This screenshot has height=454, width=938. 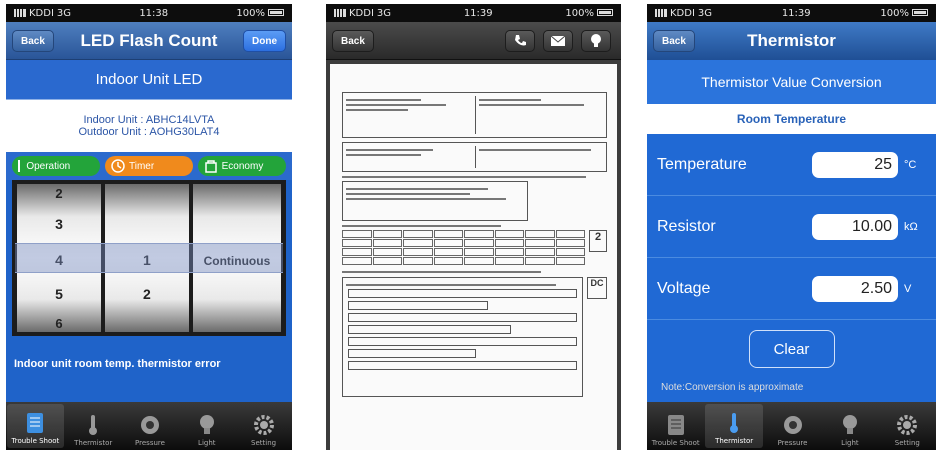 I want to click on operation-label: Operation, so click(x=48, y=166).